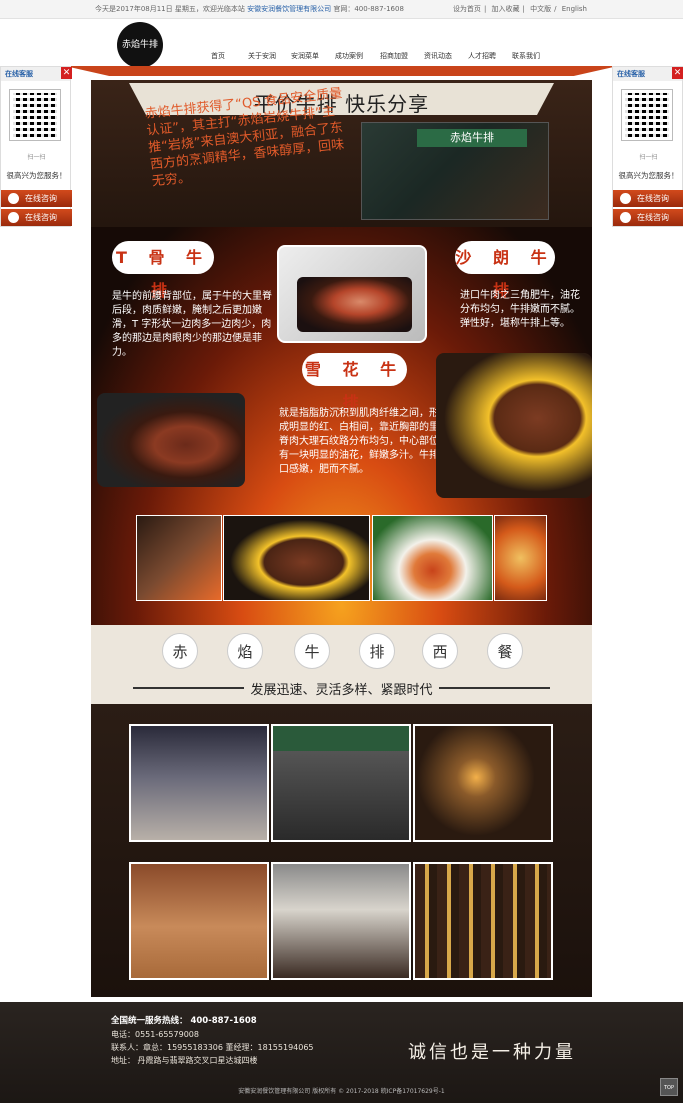  What do you see at coordinates (262, 56) in the screenshot?
I see `nav-item-about: 关于安润` at bounding box center [262, 56].